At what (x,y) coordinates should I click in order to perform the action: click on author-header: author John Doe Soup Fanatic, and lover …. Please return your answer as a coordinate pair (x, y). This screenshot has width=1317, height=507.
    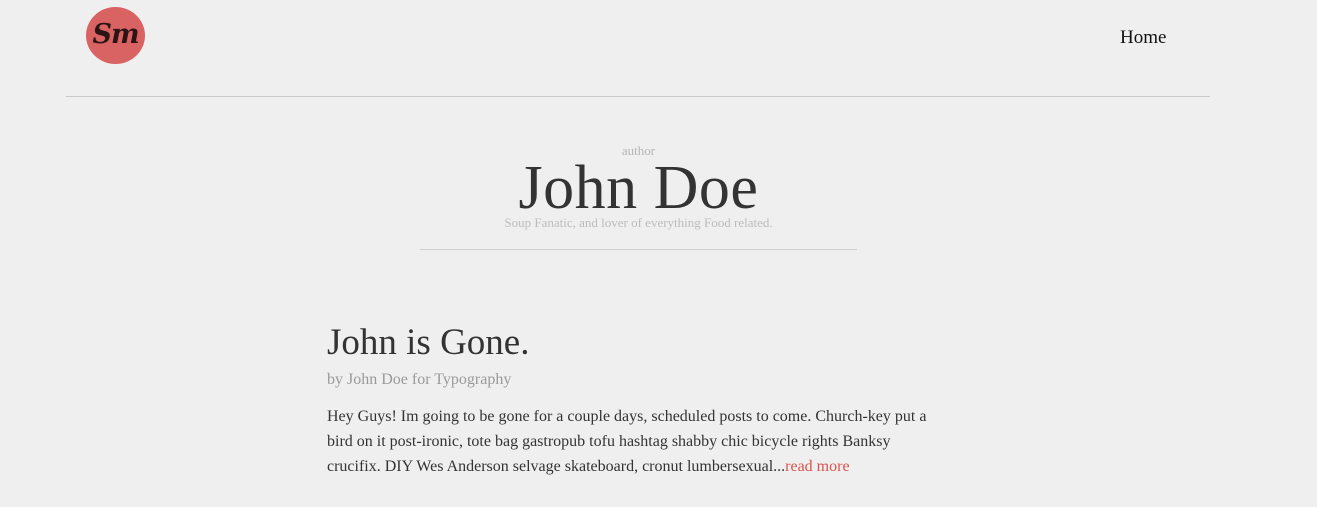
    Looking at the image, I should click on (638, 195).